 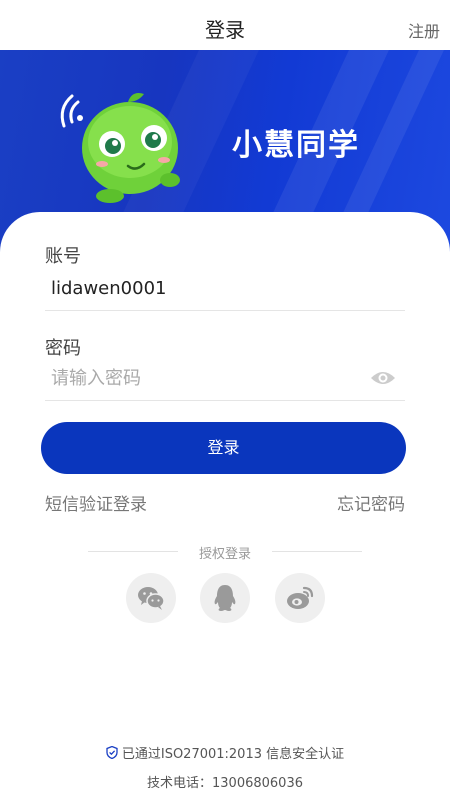 I want to click on certification-text: 已通过ISO27001:2013 信息安全认证, so click(x=225, y=752).